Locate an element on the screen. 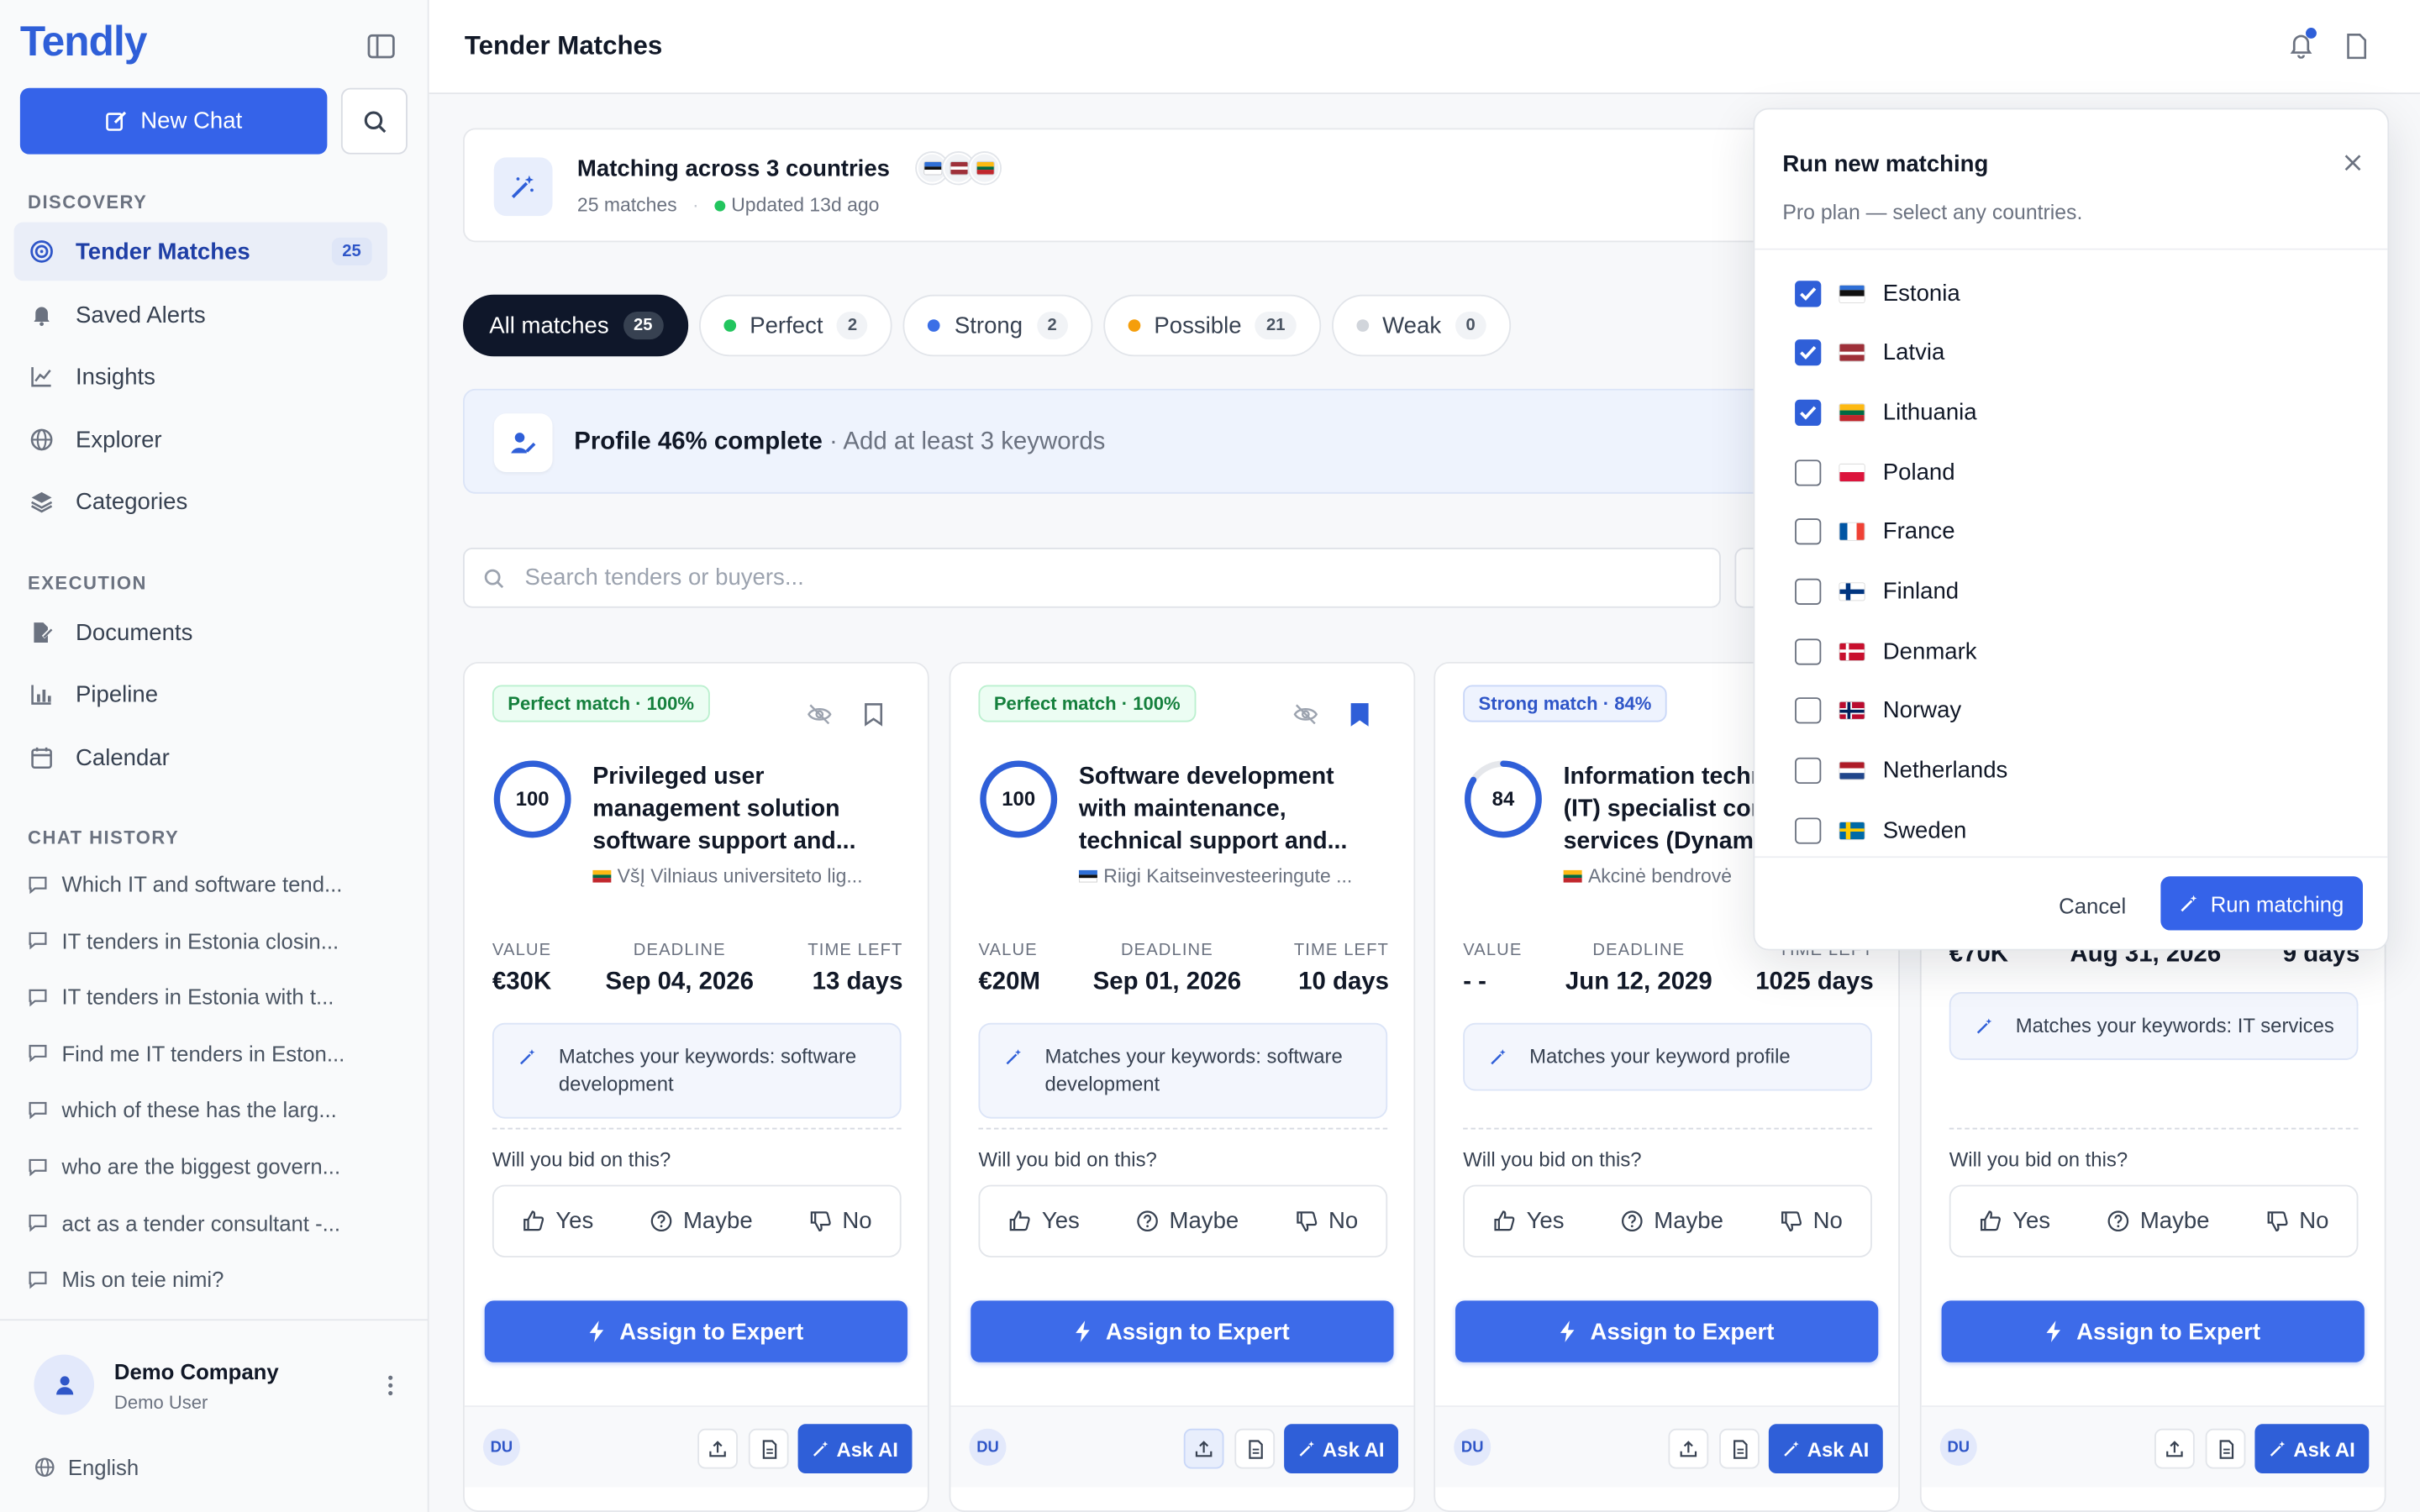 This screenshot has width=2420, height=1512. bid-options: Yes Maybe No is located at coordinates (1667, 1220).